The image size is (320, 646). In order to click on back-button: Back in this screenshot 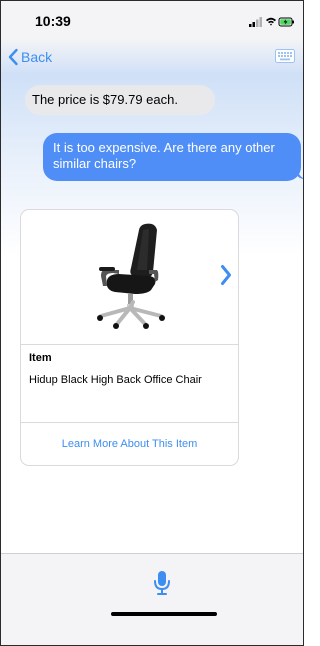, I will do `click(29, 57)`.